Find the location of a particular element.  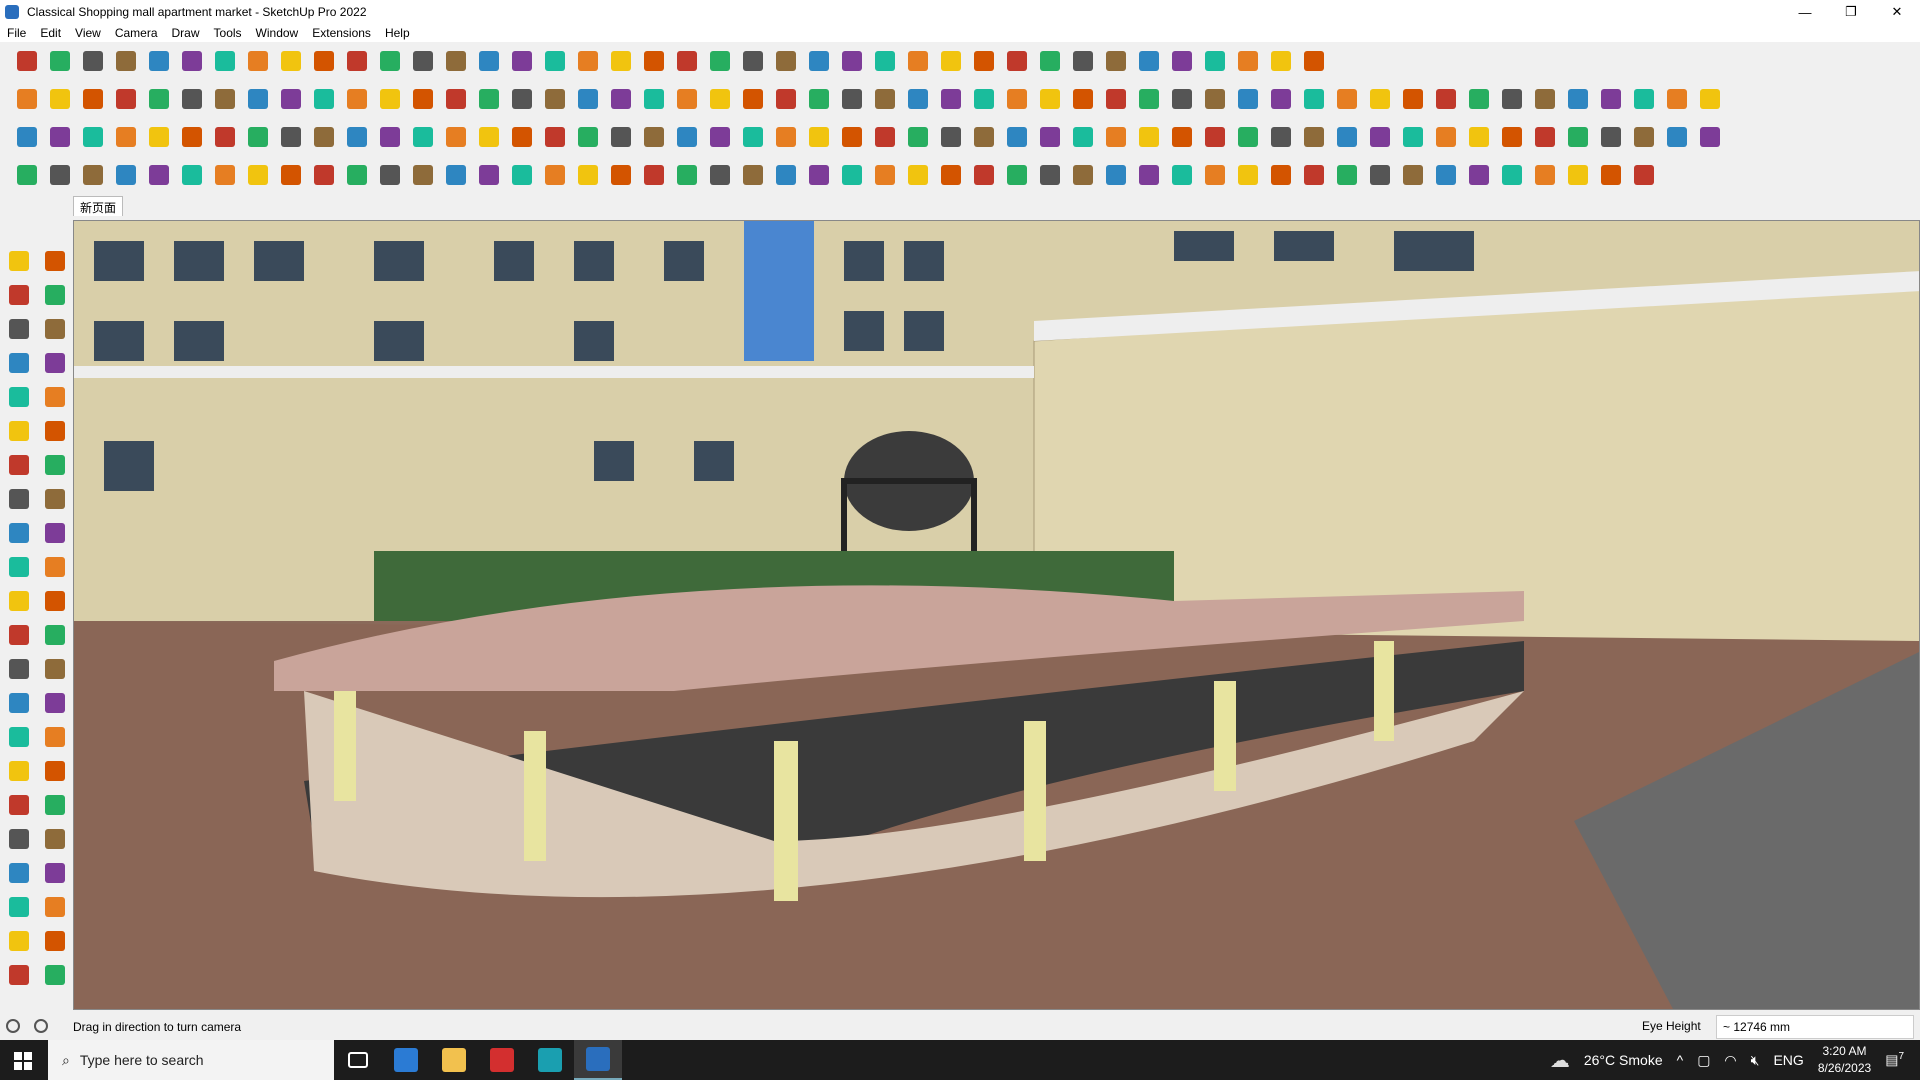

taskbar-search: ⌕ Type here to search is located at coordinates (191, 1060).